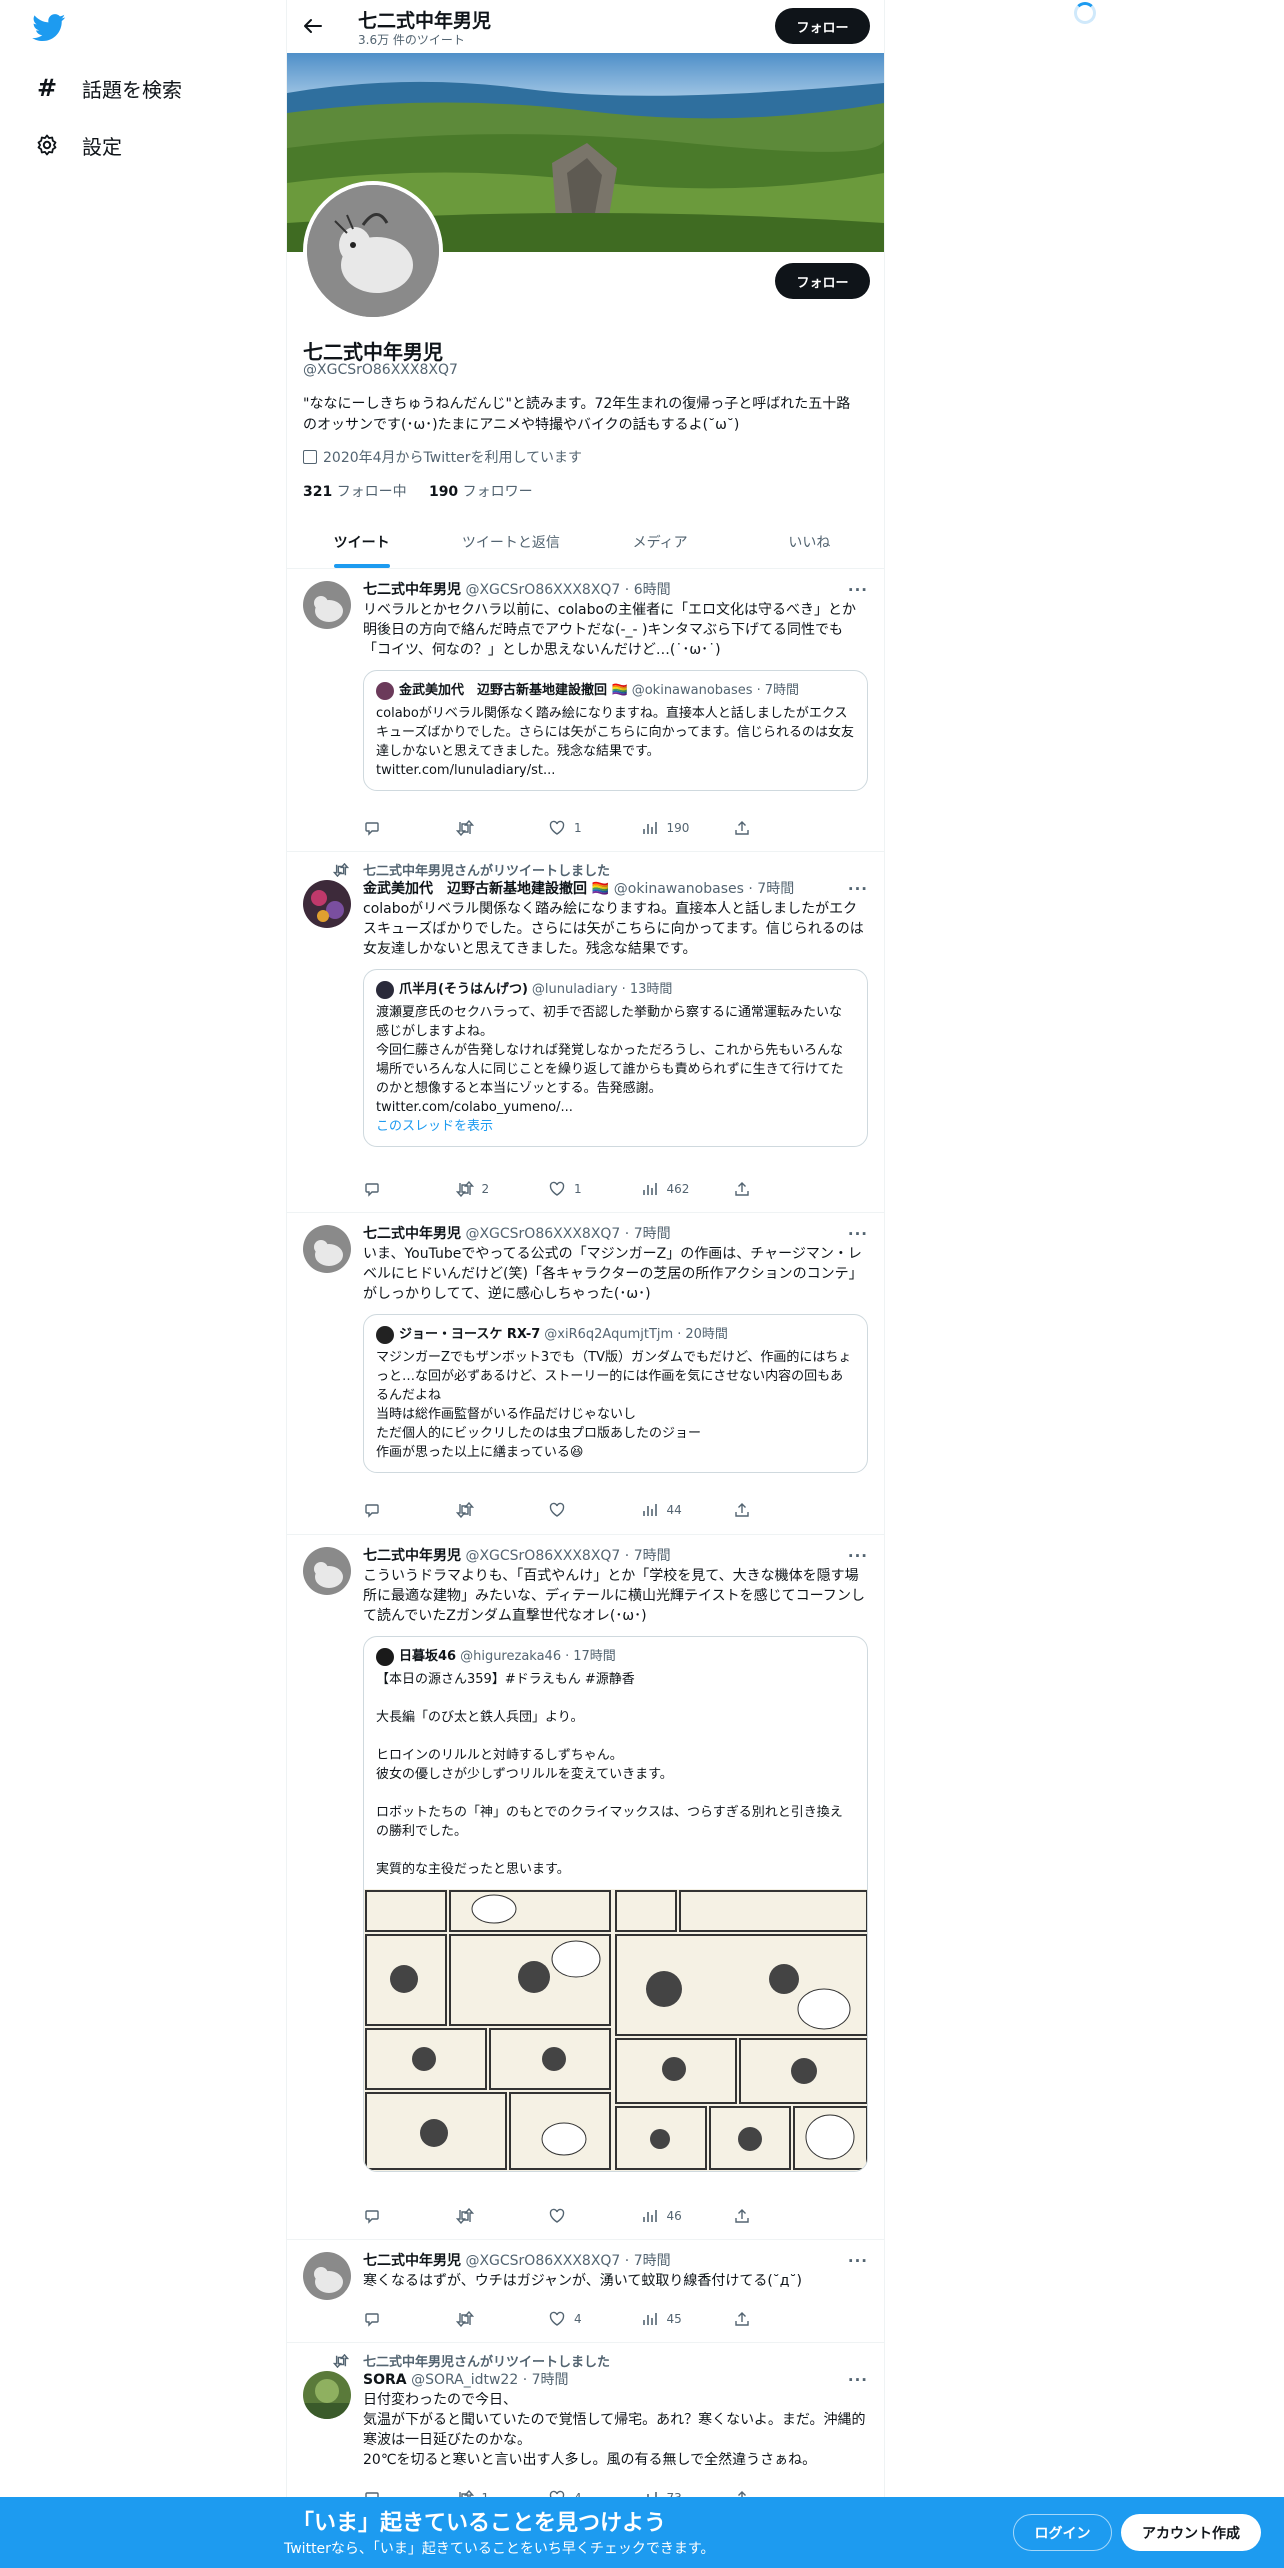 Image resolution: width=1284 pixels, height=2568 pixels. What do you see at coordinates (574, 989) in the screenshot?
I see `quote-author-handle: @lunuladiary` at bounding box center [574, 989].